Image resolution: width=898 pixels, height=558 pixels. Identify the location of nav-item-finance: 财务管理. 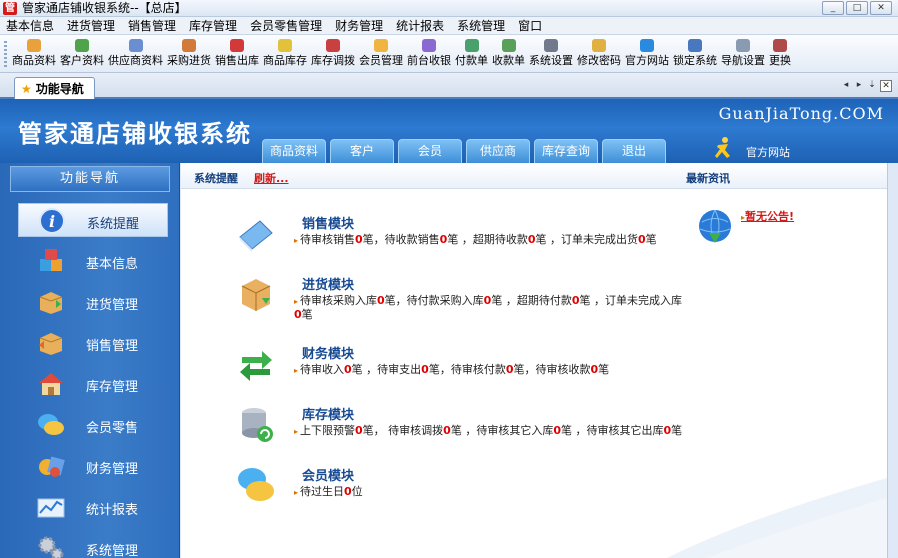
(93, 466).